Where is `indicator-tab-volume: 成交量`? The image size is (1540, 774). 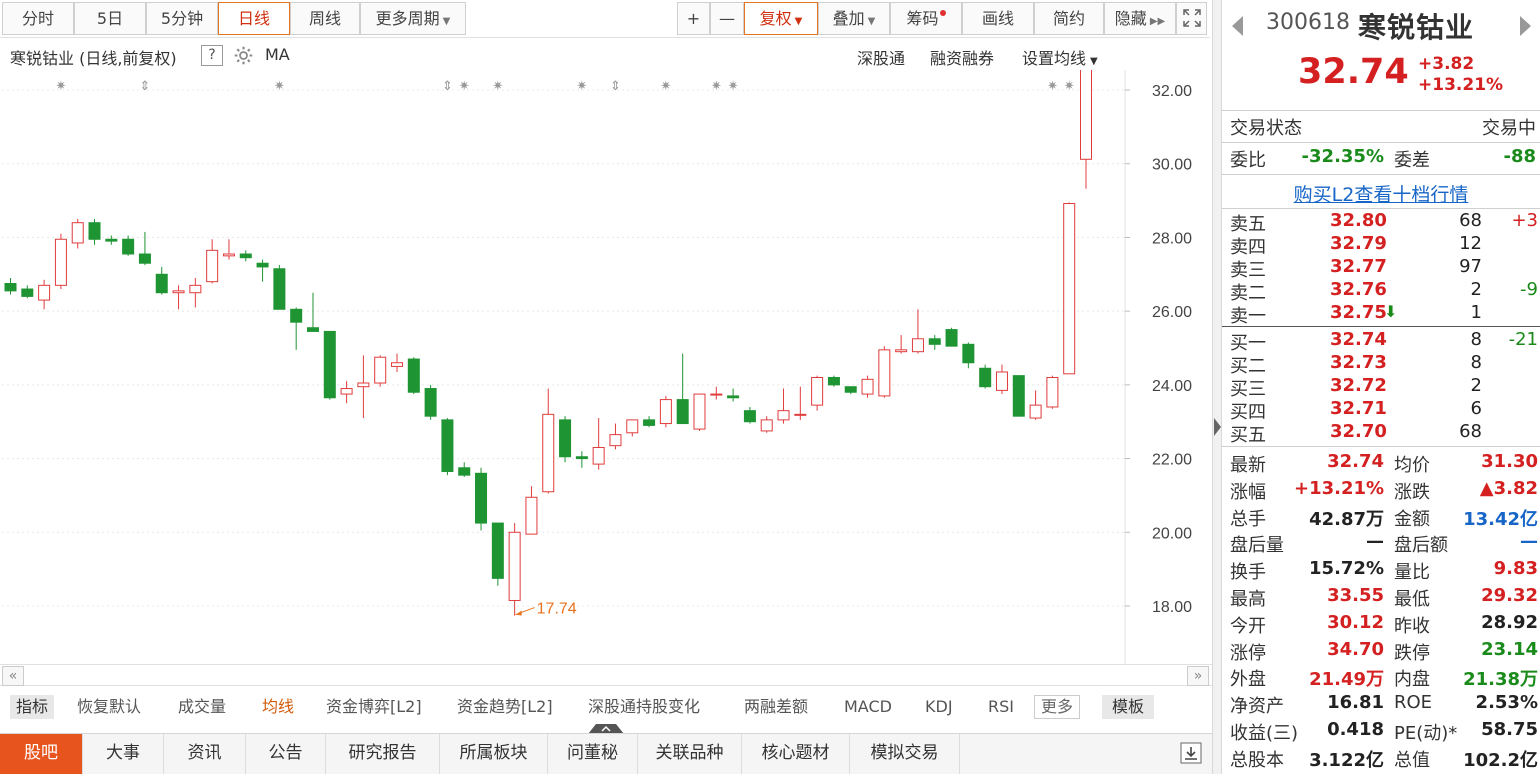 indicator-tab-volume: 成交量 is located at coordinates (202, 707).